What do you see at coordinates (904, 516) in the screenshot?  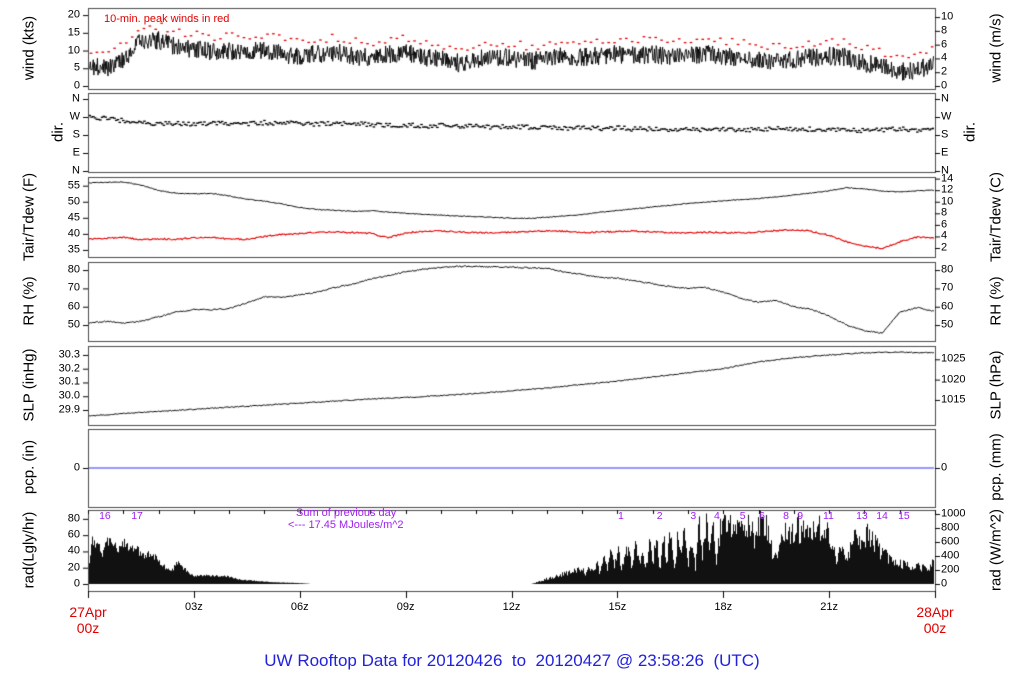 I see `rad-hour-sum-label: 15` at bounding box center [904, 516].